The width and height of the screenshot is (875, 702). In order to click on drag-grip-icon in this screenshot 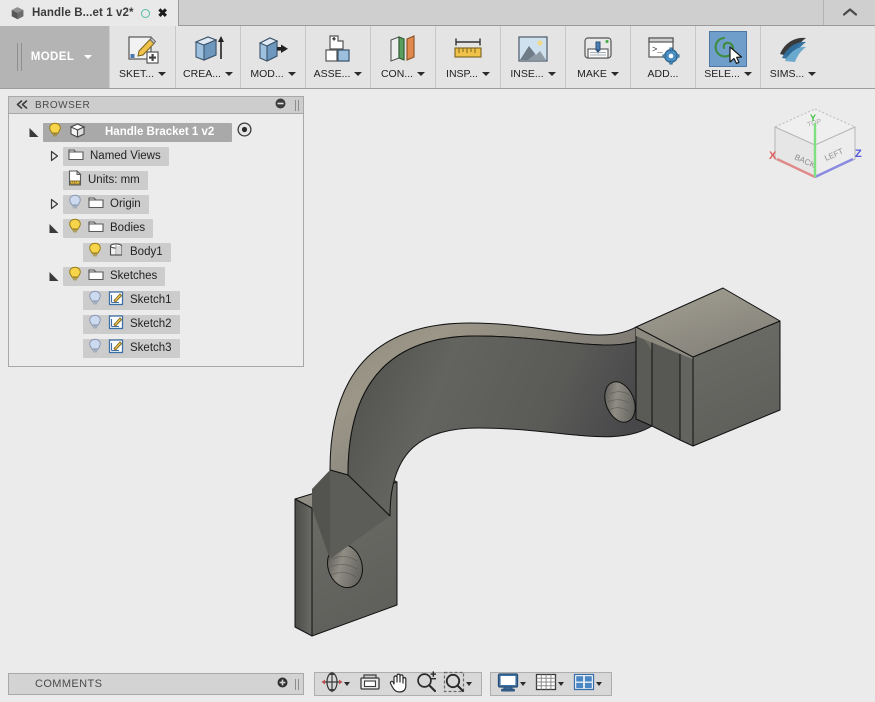, I will do `click(19, 57)`.